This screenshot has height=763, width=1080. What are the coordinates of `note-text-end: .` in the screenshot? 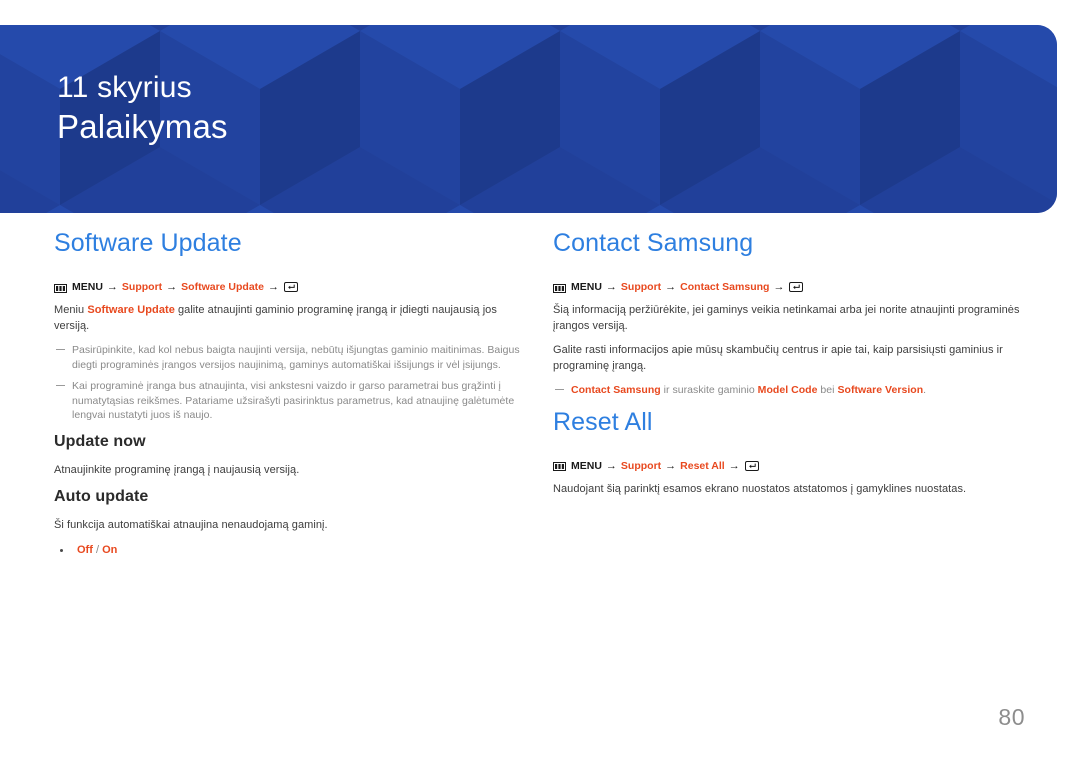 It's located at (925, 390).